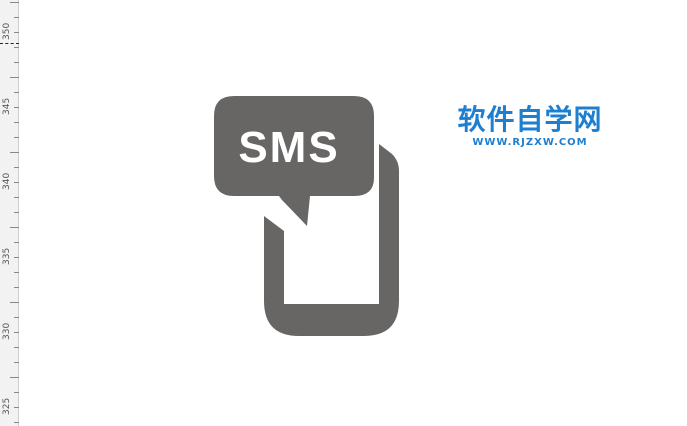 The image size is (687, 426). What do you see at coordinates (9, 43) in the screenshot?
I see `guide-line-marker` at bounding box center [9, 43].